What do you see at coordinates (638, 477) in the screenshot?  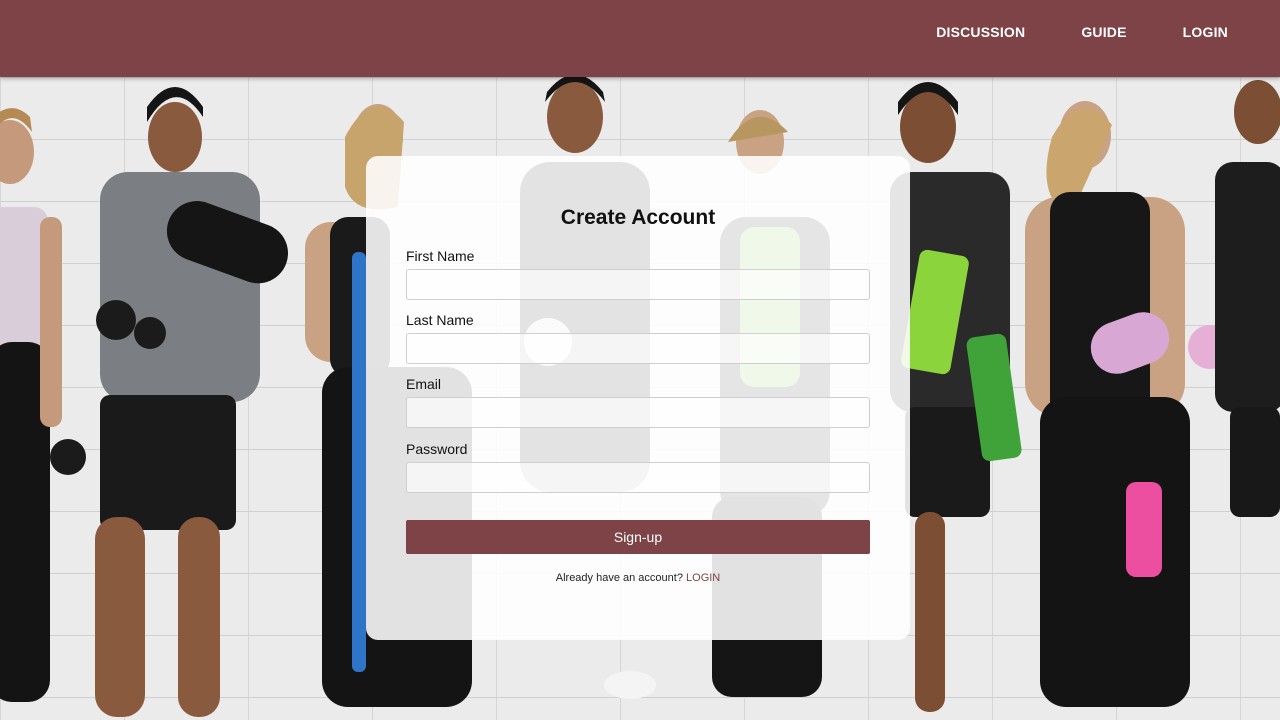 I see `password-input` at bounding box center [638, 477].